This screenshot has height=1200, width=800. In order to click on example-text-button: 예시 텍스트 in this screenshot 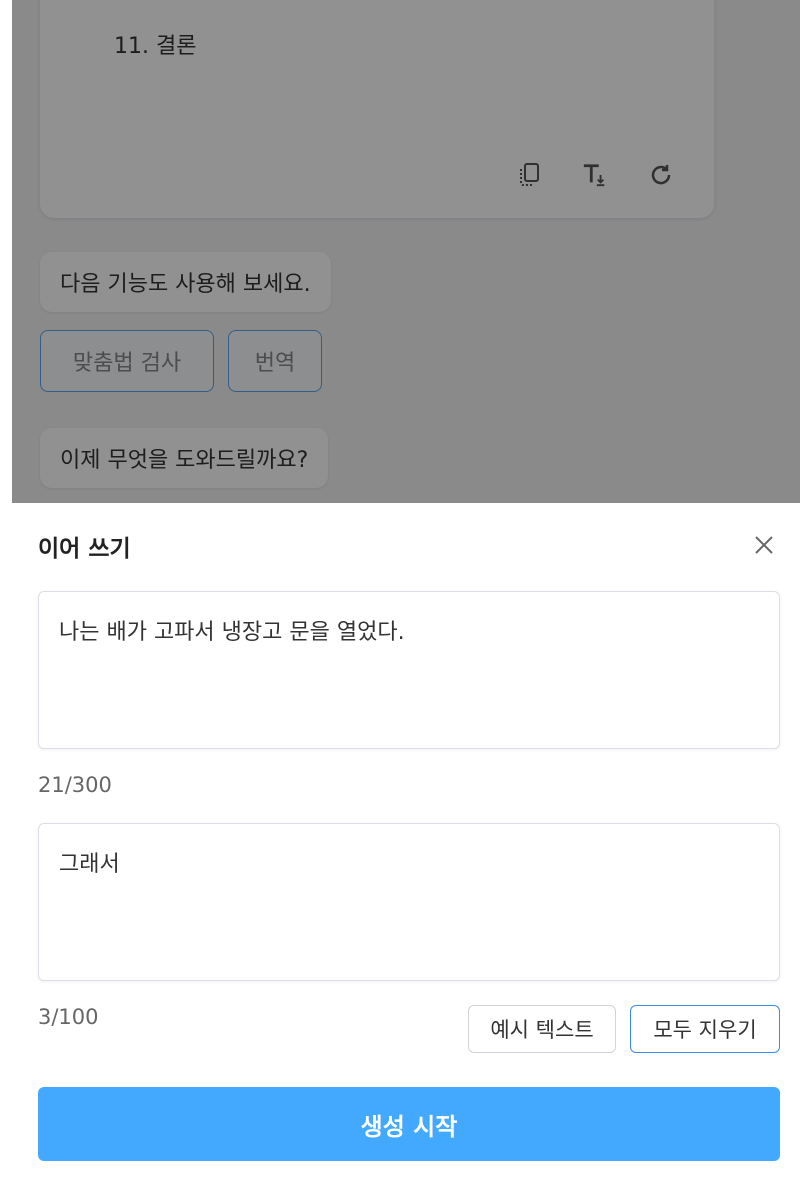, I will do `click(542, 1029)`.